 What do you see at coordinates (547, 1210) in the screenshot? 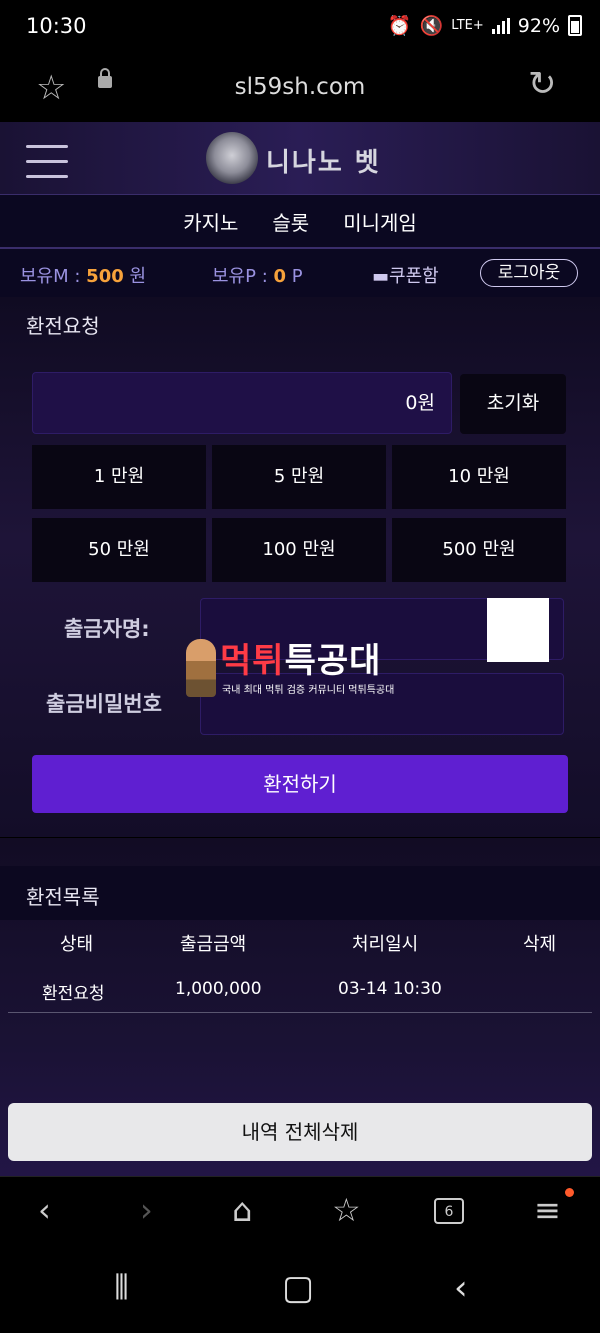
I see `menu-lines-icon: ≡` at bounding box center [547, 1210].